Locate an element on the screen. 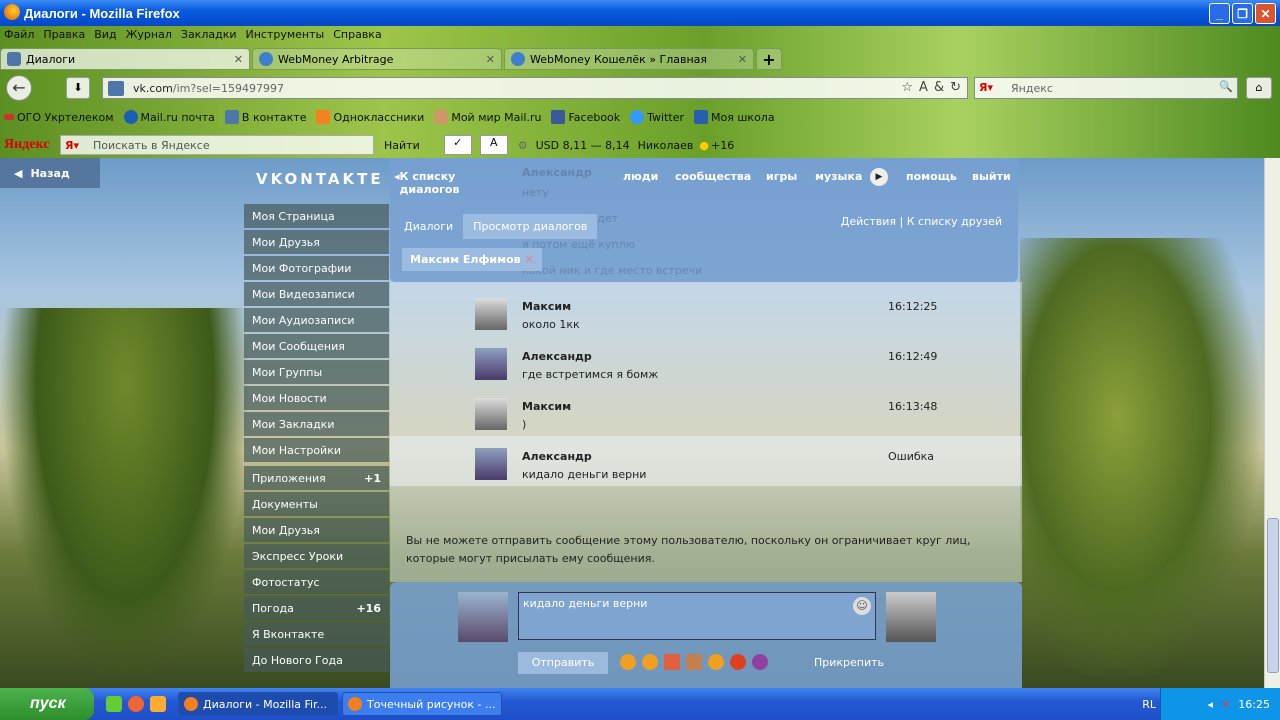 Image resolution: width=1280 pixels, height=720 pixels. language-indicator: RL is located at coordinates (1149, 704).